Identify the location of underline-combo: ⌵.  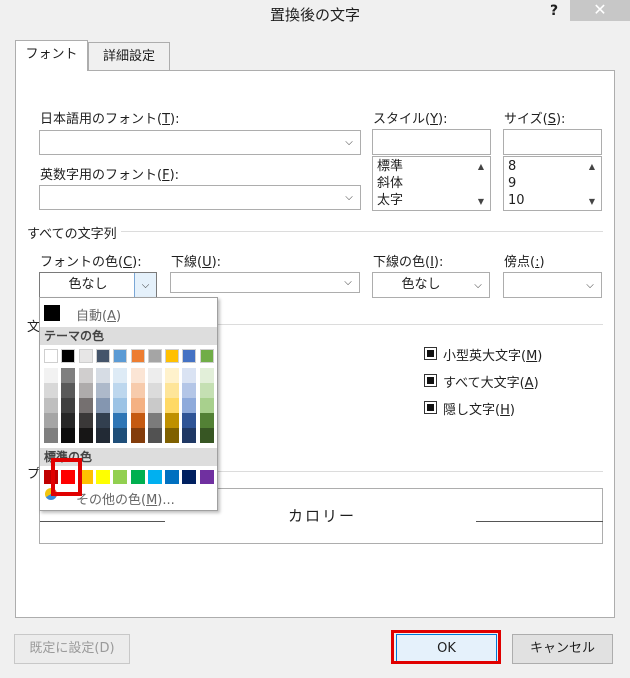
(265, 282).